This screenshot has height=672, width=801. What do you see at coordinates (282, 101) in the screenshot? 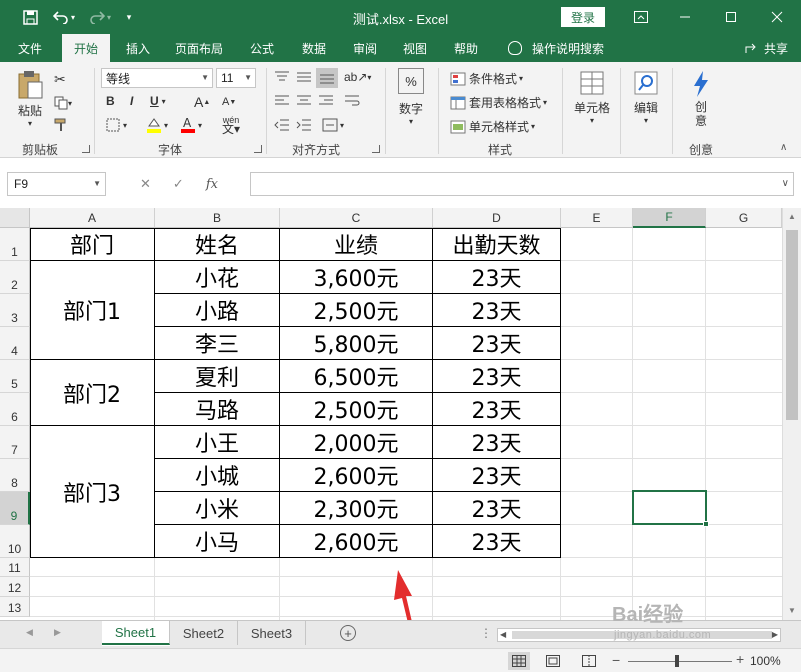
I see `align-left-icon` at bounding box center [282, 101].